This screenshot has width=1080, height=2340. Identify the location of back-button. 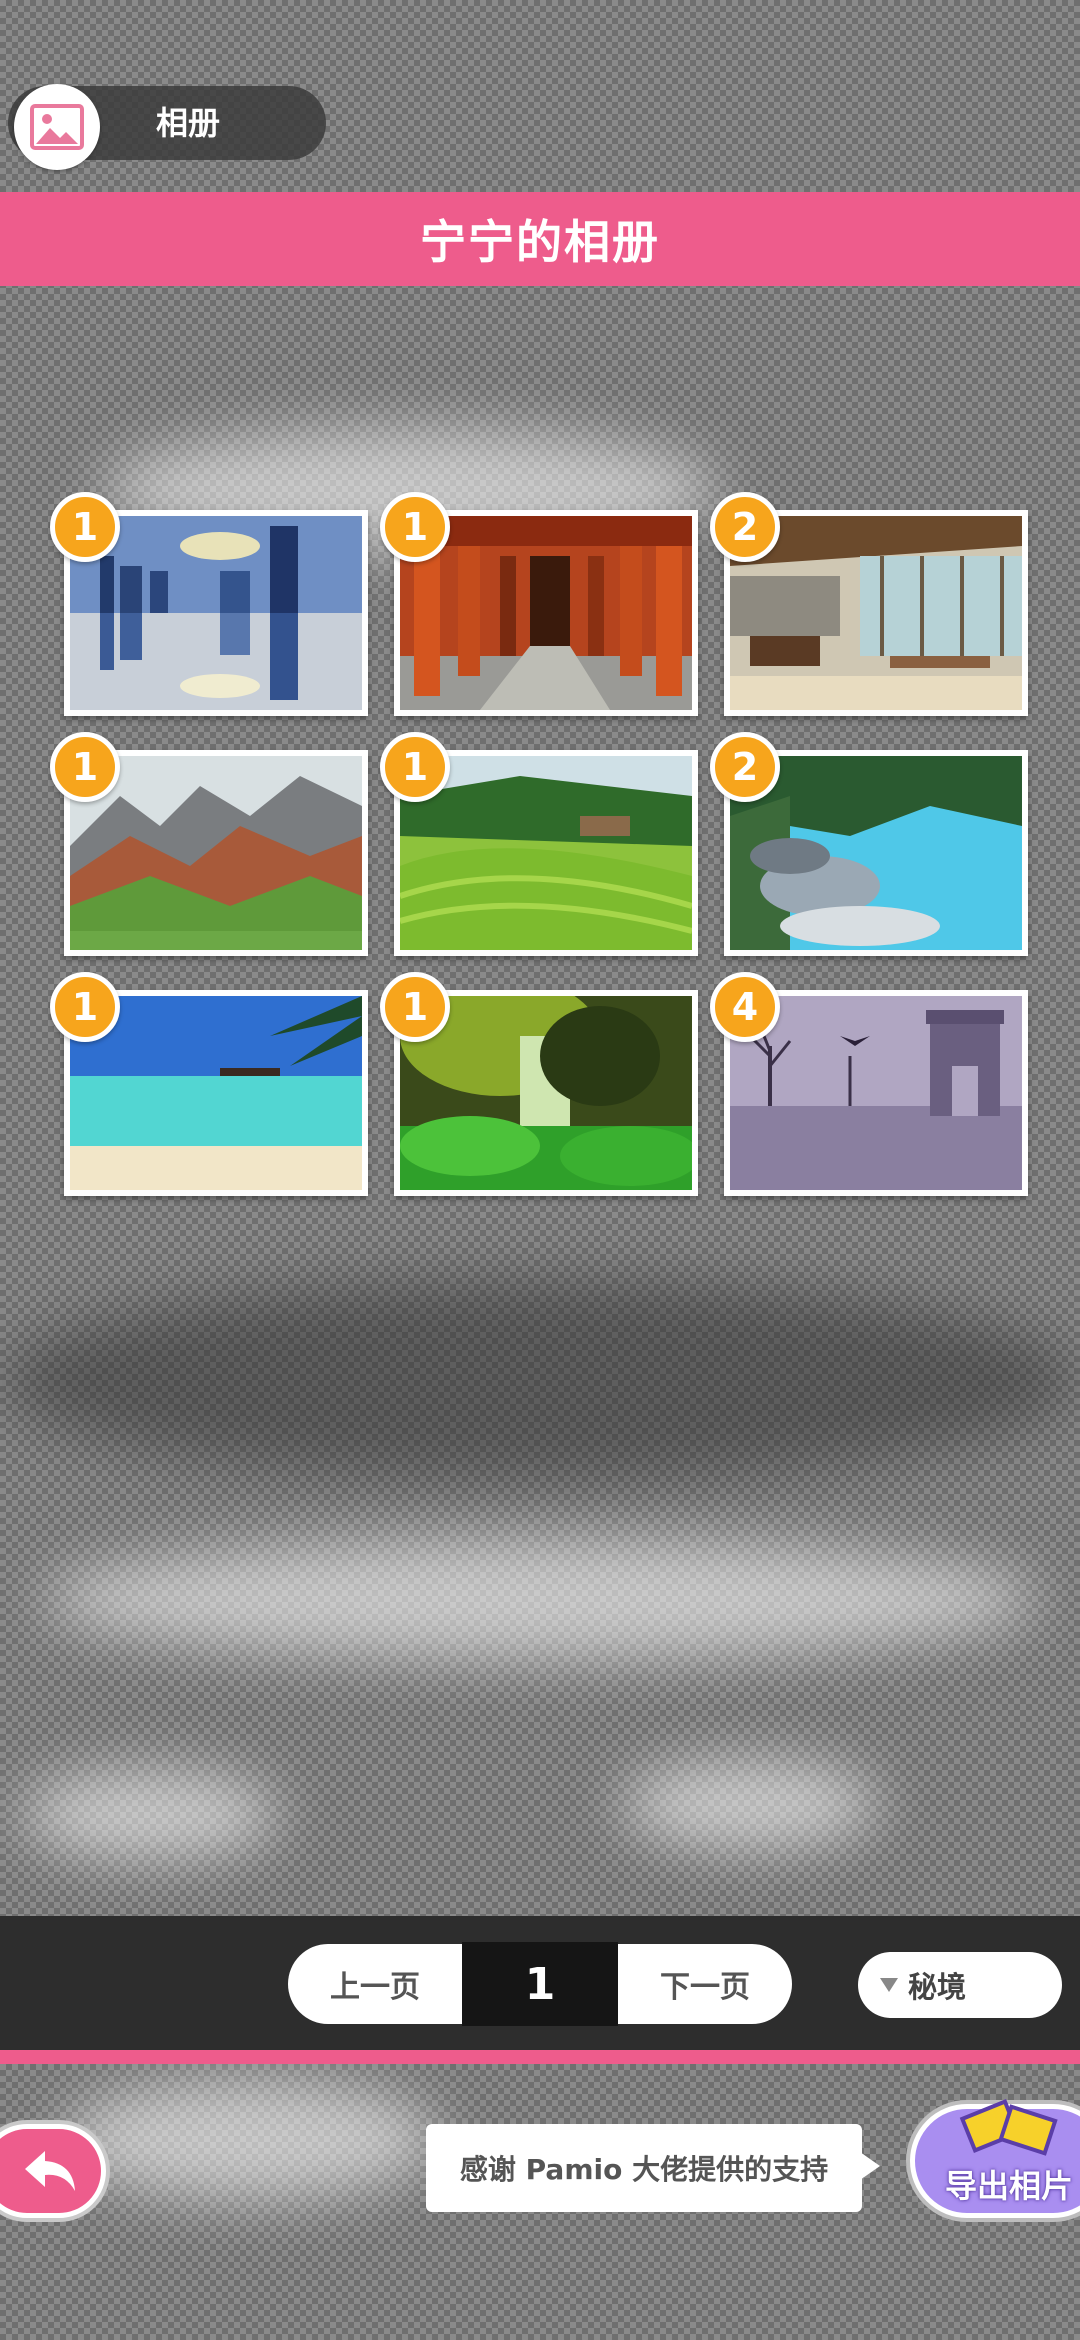
(53, 2171).